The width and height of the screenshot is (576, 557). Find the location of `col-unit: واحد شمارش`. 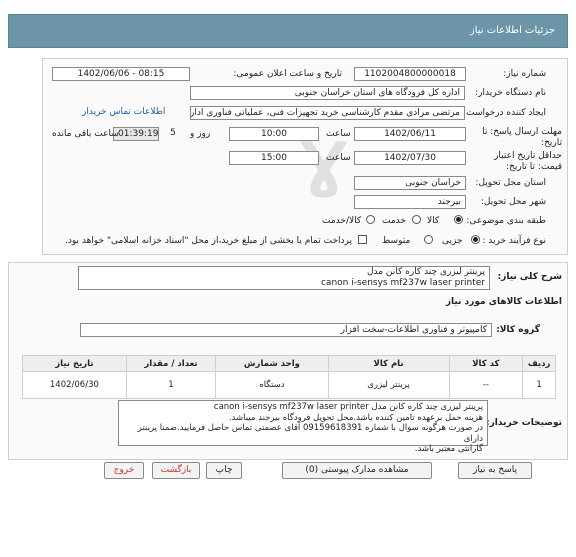

col-unit: واحد شمارش is located at coordinates (272, 363).